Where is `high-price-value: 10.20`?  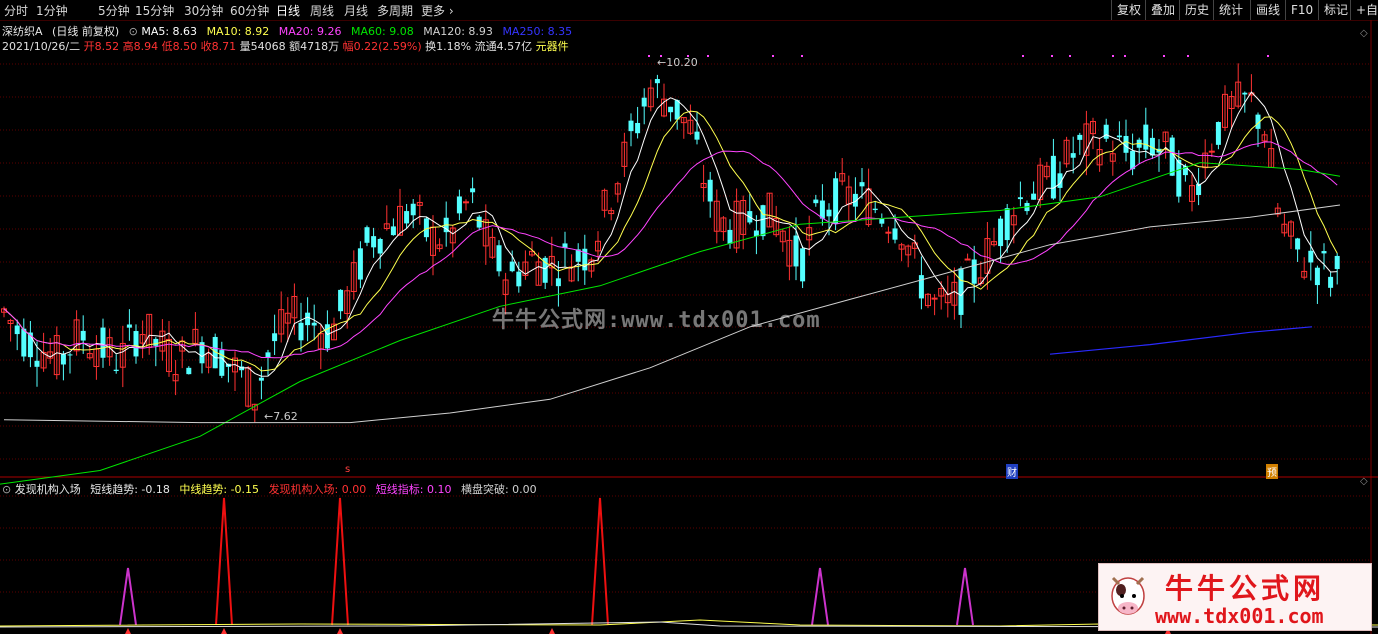
high-price-value: 10.20 is located at coordinates (682, 62).